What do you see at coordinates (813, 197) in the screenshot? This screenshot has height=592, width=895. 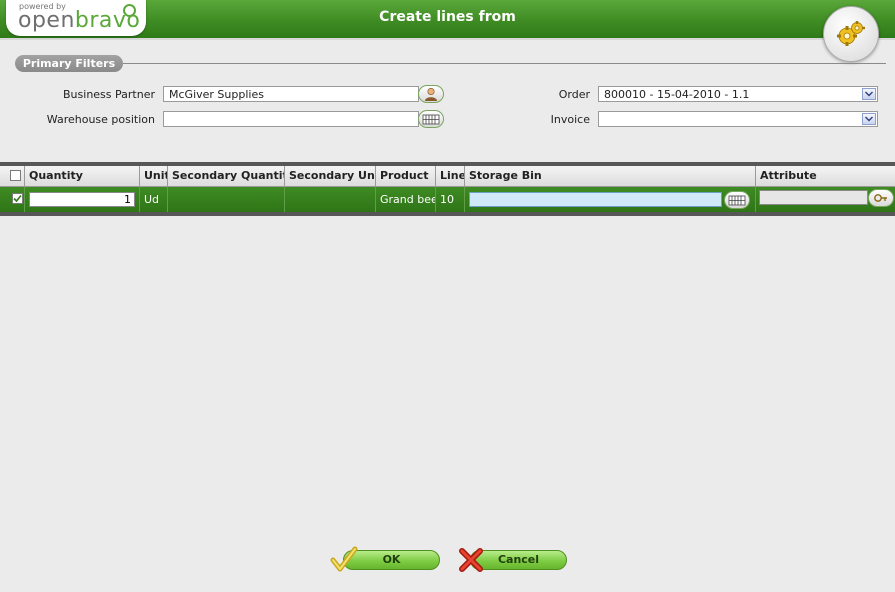 I see `attribute-input` at bounding box center [813, 197].